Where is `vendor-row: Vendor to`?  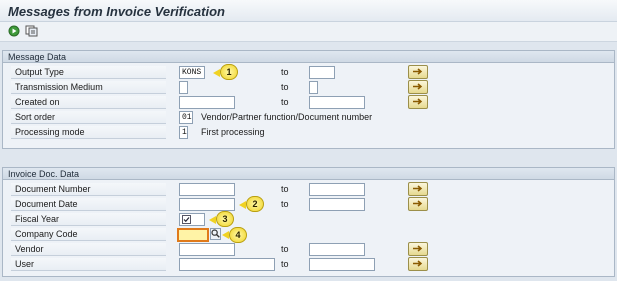 vendor-row: Vendor to is located at coordinates (310, 249).